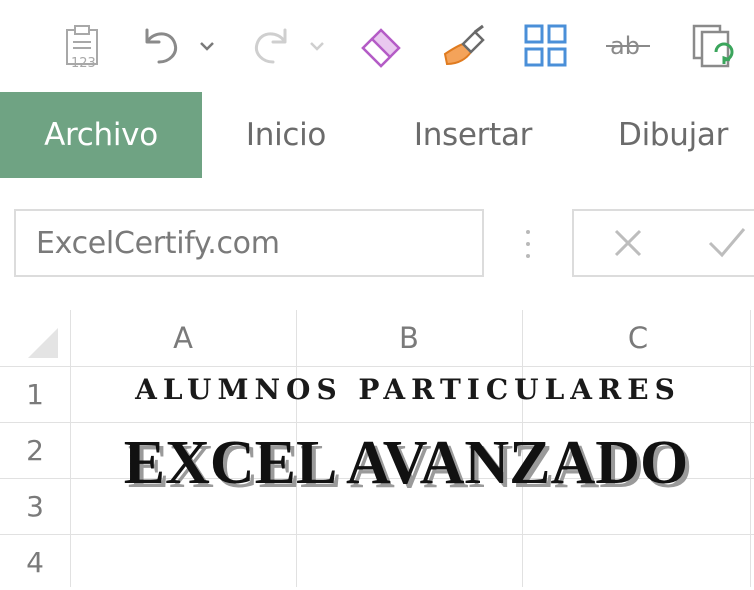 This screenshot has width=754, height=590. I want to click on tab-label: Insertar, so click(473, 135).